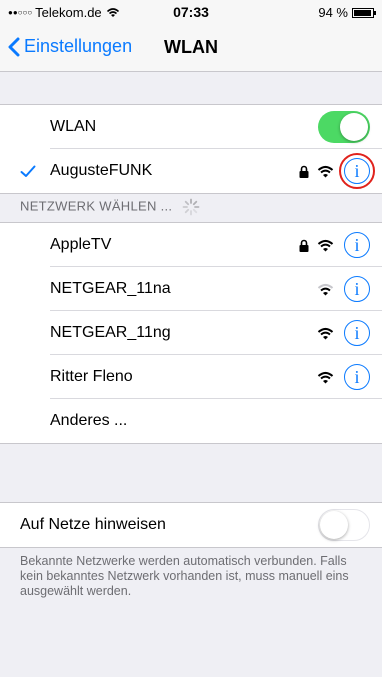 The width and height of the screenshot is (382, 677). Describe the element at coordinates (337, 171) in the screenshot. I see `connected-network-icons: i` at that location.